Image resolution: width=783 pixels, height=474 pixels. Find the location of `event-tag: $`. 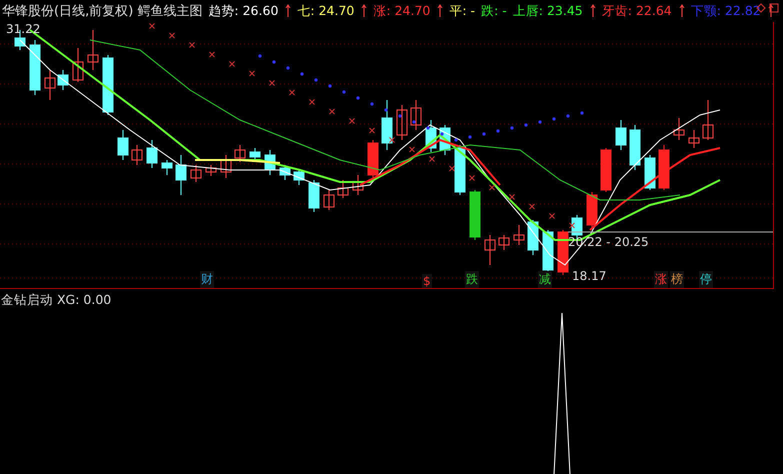

event-tag: $ is located at coordinates (427, 281).